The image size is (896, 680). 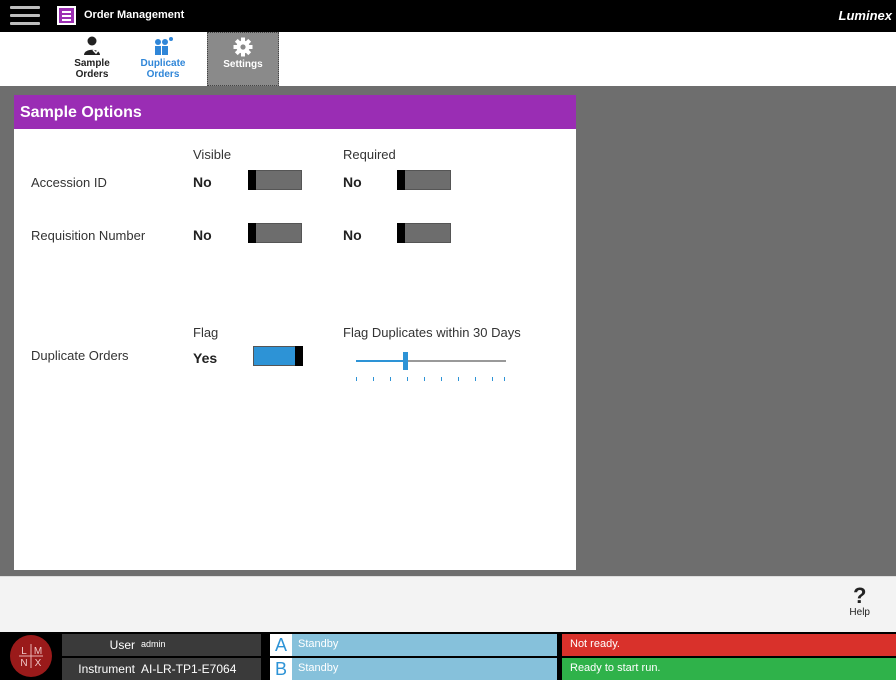 What do you see at coordinates (405, 361) in the screenshot?
I see `slider-thumb` at bounding box center [405, 361].